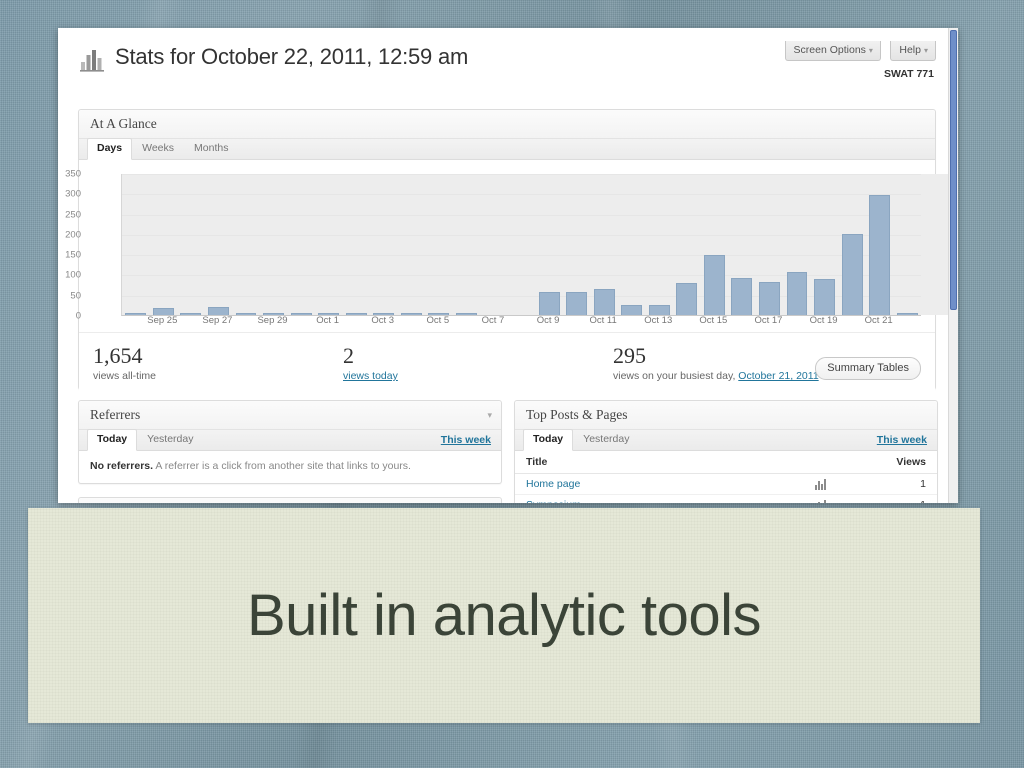 This screenshot has height=768, width=1024. Describe the element at coordinates (504, 615) in the screenshot. I see `caption-text: Built in analytic tools` at that location.